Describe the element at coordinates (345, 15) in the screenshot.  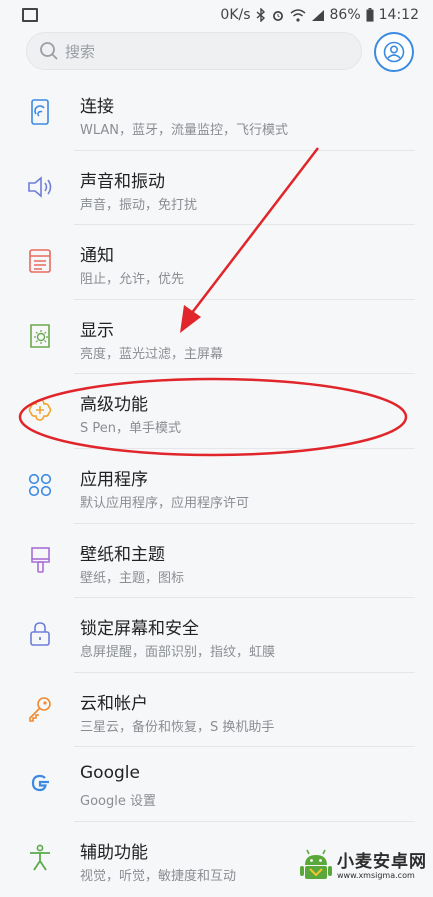
I see `battery-percent: 86%` at that location.